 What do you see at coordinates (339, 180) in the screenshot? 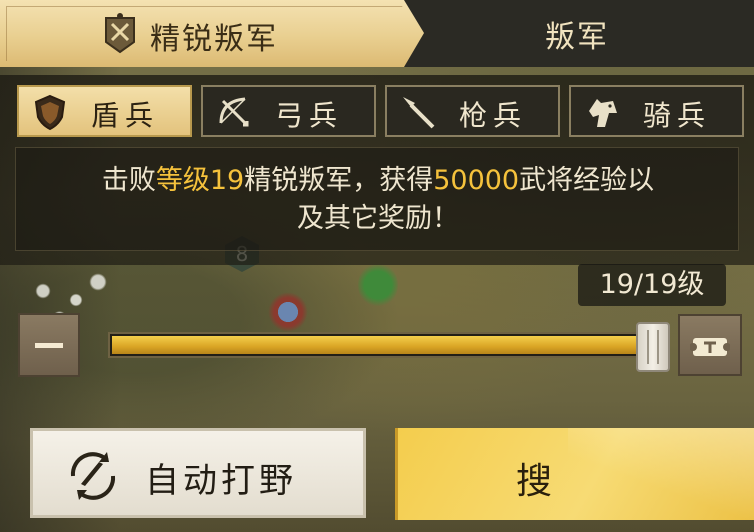
I see `desc-text: 精锐叛军，获得` at bounding box center [339, 180].